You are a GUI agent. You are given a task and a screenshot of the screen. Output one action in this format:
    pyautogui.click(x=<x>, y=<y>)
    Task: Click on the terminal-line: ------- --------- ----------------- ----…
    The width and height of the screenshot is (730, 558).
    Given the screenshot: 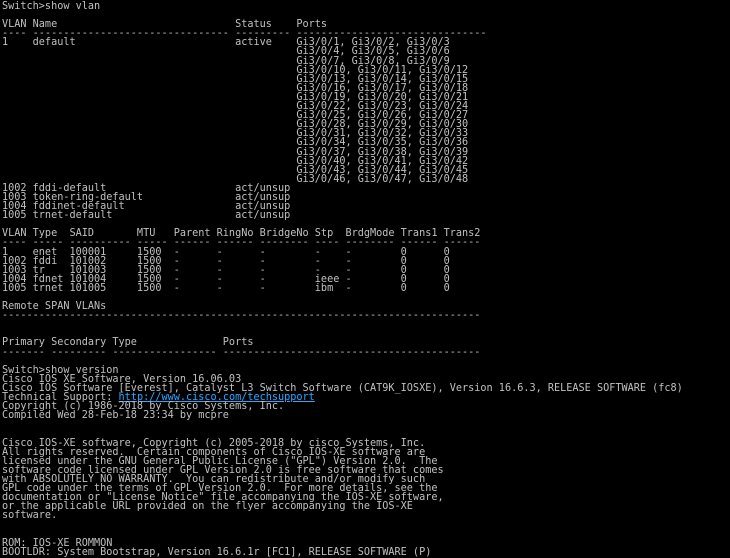 What is the action you would take?
    pyautogui.click(x=241, y=352)
    